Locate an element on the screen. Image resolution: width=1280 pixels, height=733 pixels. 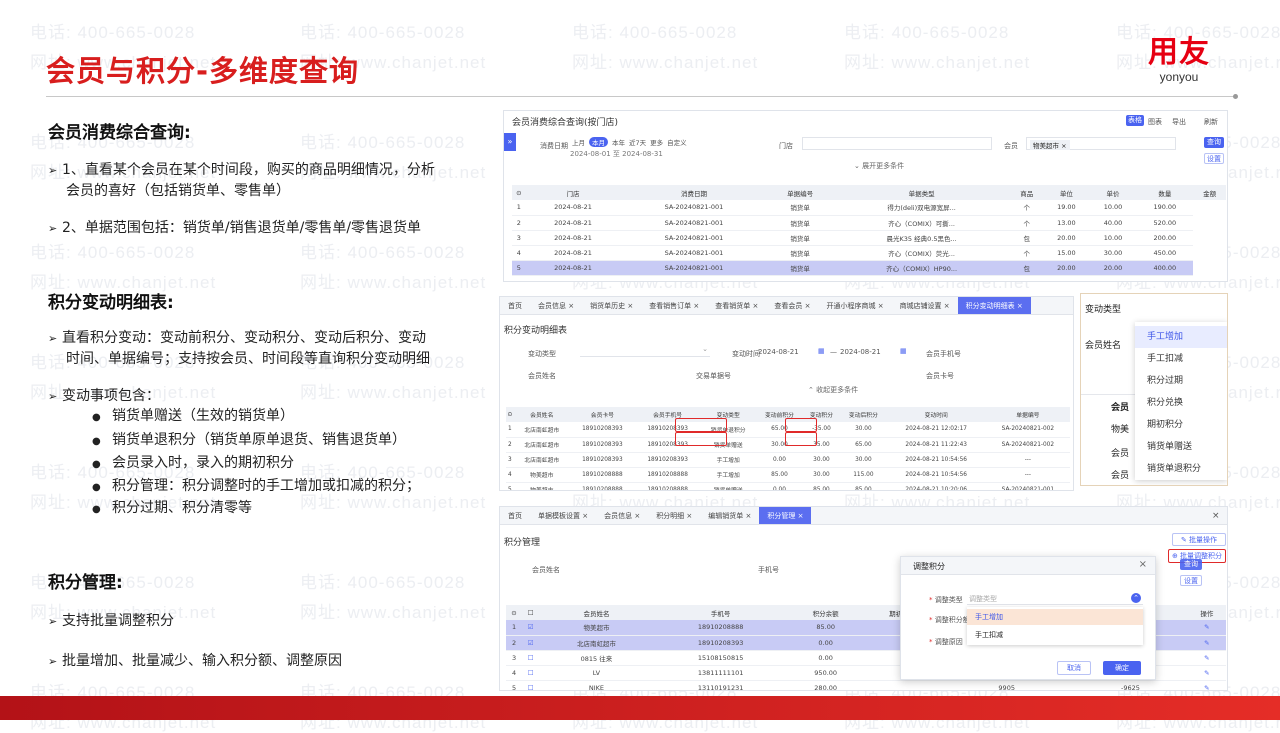
date-chip: 上月 is located at coordinates (578, 142).